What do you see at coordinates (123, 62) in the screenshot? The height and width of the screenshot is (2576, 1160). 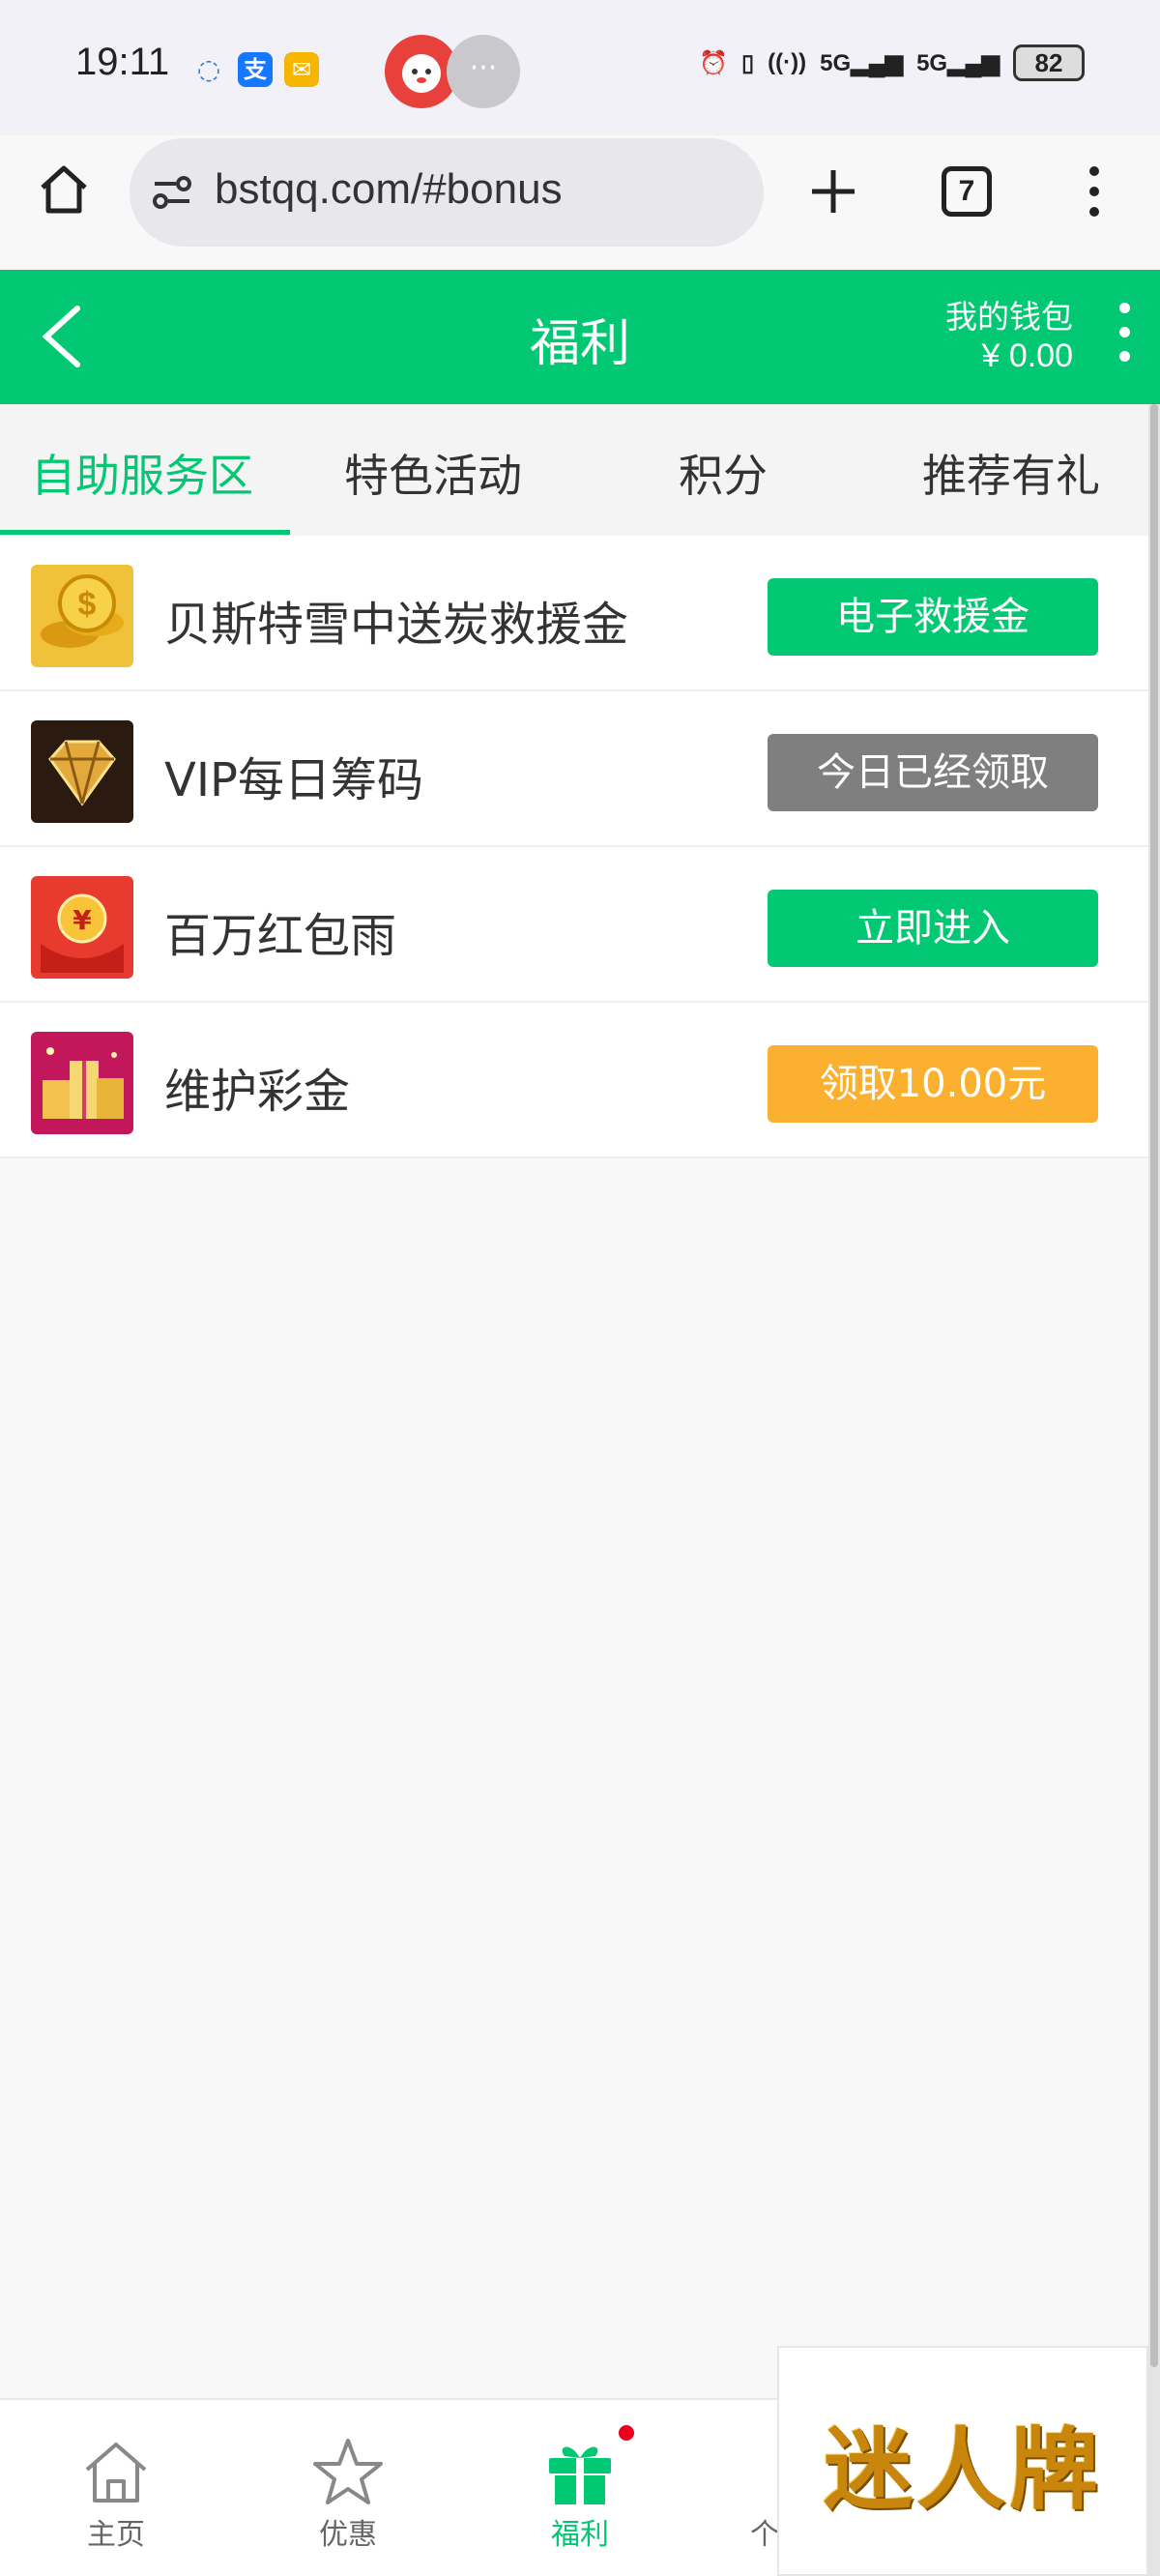 I see `status-time: 19:11` at bounding box center [123, 62].